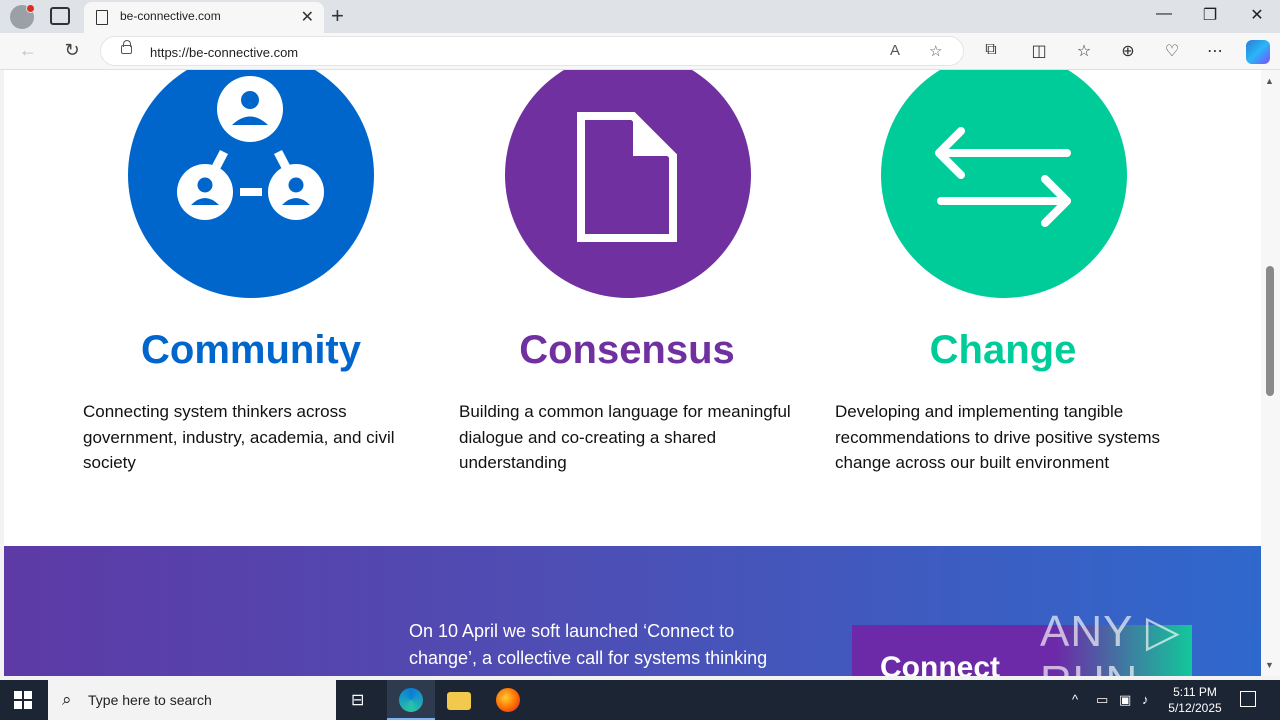 The width and height of the screenshot is (1280, 720). What do you see at coordinates (72, 50) in the screenshot?
I see `refresh-icon: ↻` at bounding box center [72, 50].